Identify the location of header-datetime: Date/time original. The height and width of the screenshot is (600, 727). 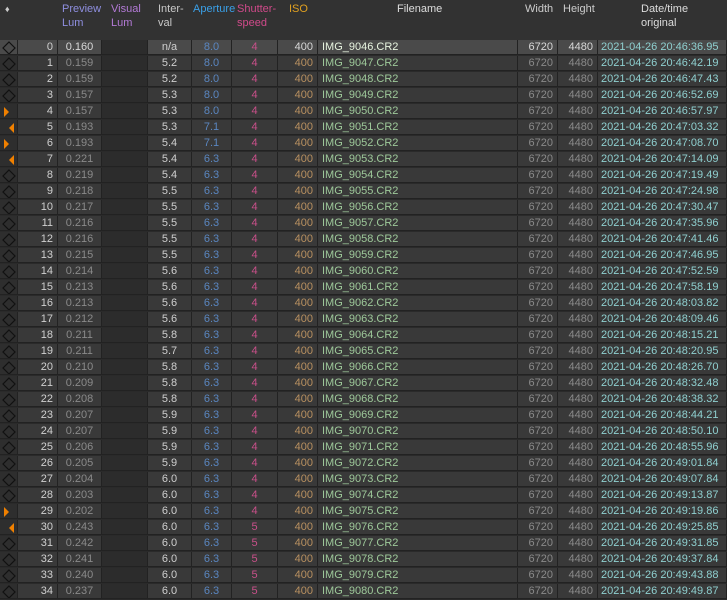
(664, 16).